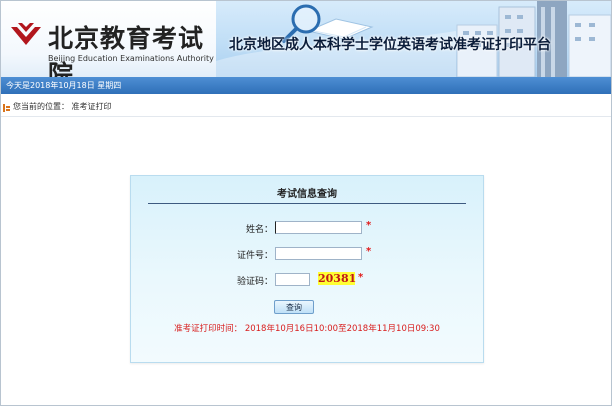  What do you see at coordinates (307, 194) in the screenshot?
I see `panel-title: 考试信息查询` at bounding box center [307, 194].